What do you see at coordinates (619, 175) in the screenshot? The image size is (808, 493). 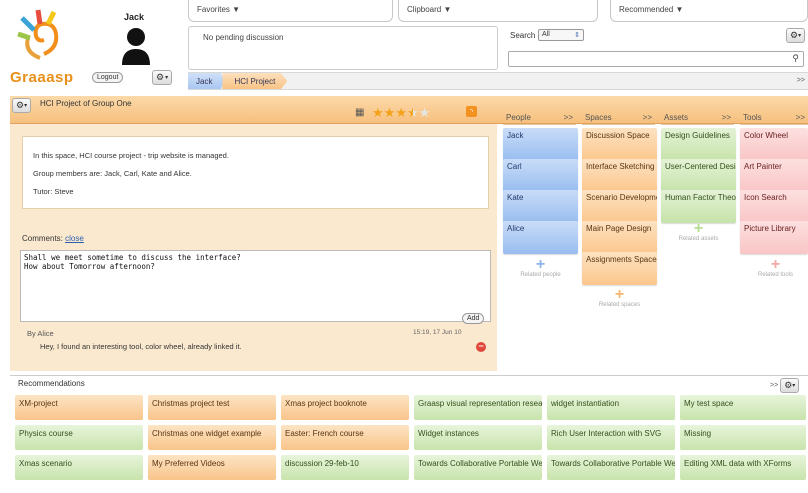 I see `space-tile: Interface Sketching` at bounding box center [619, 175].